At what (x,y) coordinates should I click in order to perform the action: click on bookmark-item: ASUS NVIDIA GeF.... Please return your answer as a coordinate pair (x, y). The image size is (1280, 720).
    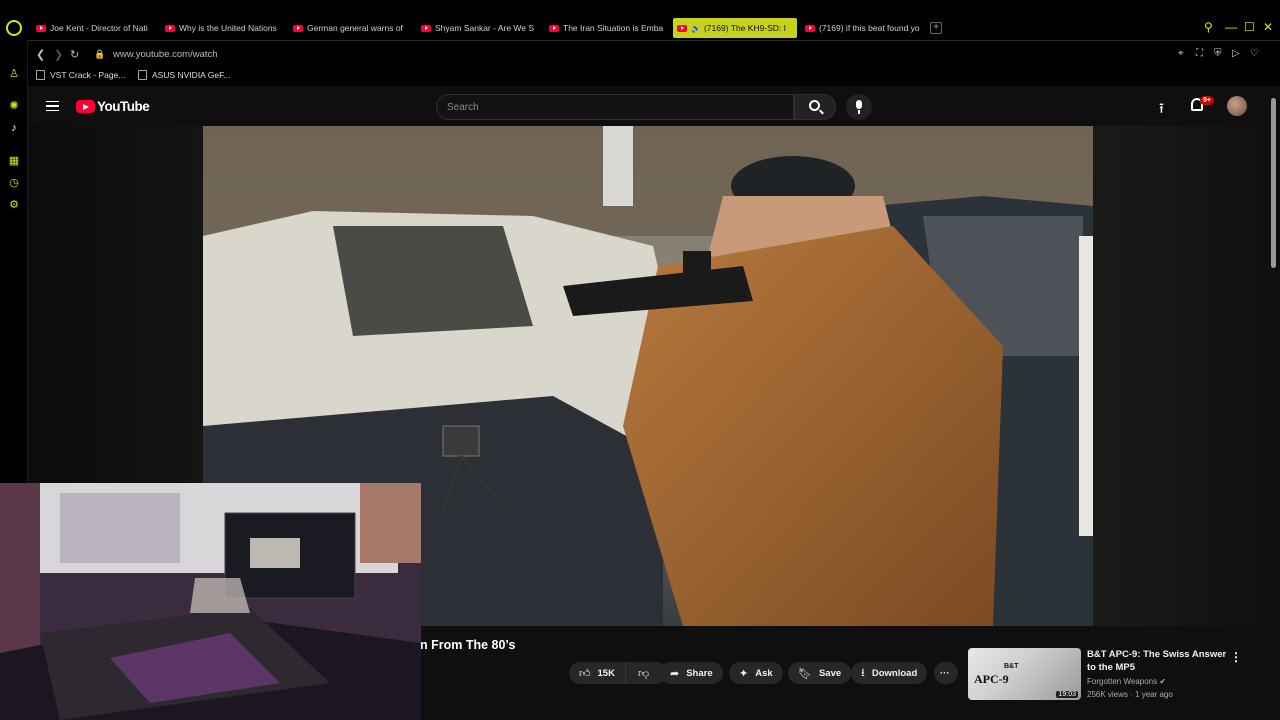
    Looking at the image, I should click on (184, 75).